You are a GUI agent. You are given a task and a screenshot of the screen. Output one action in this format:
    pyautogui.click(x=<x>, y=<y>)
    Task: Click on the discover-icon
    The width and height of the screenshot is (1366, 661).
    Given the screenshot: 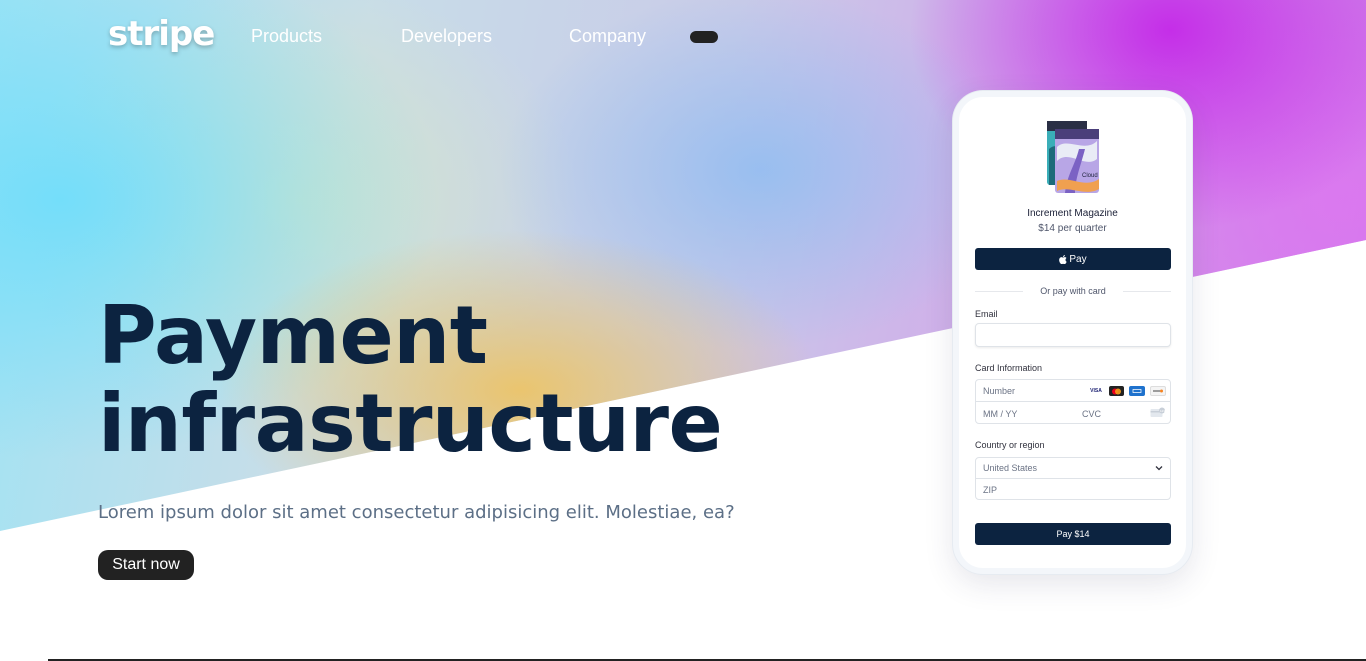 What is the action you would take?
    pyautogui.click(x=1158, y=391)
    